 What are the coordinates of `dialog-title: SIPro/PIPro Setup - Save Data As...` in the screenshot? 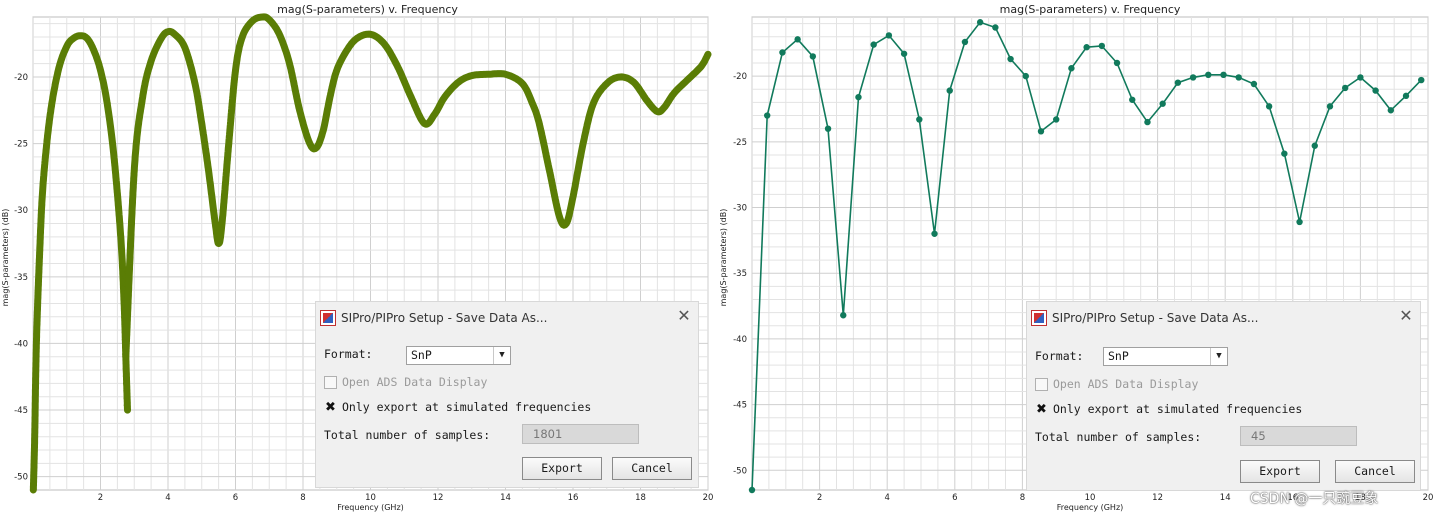 It's located at (1155, 318).